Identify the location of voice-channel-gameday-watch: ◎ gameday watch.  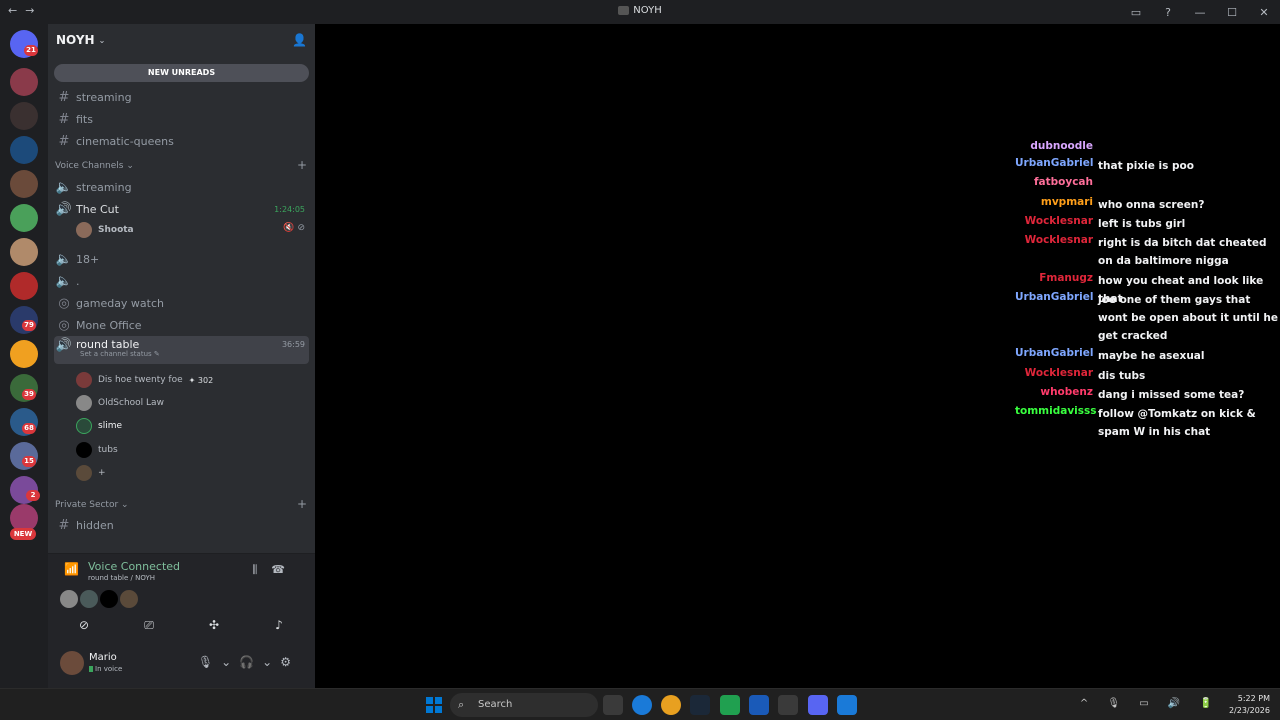
(181, 303).